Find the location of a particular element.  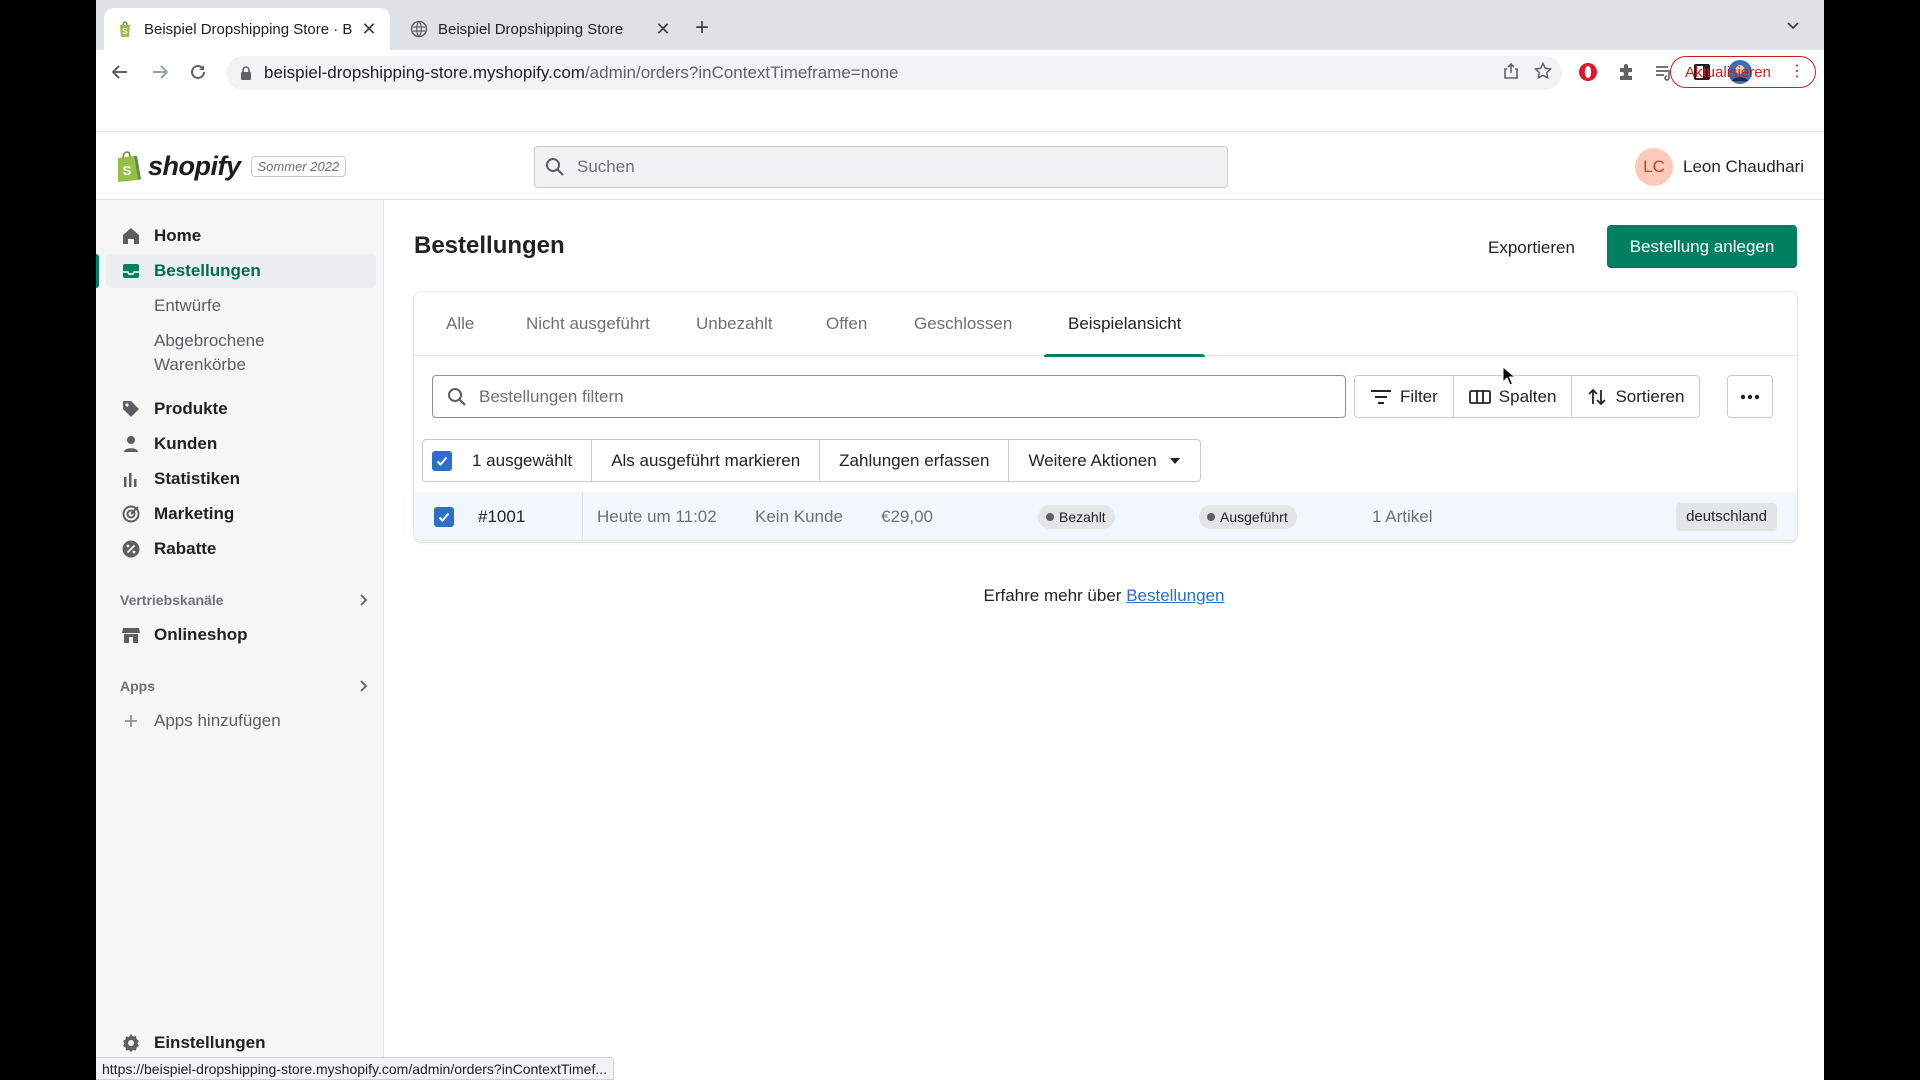

payment-status-label: Bezahlt is located at coordinates (1082, 516).